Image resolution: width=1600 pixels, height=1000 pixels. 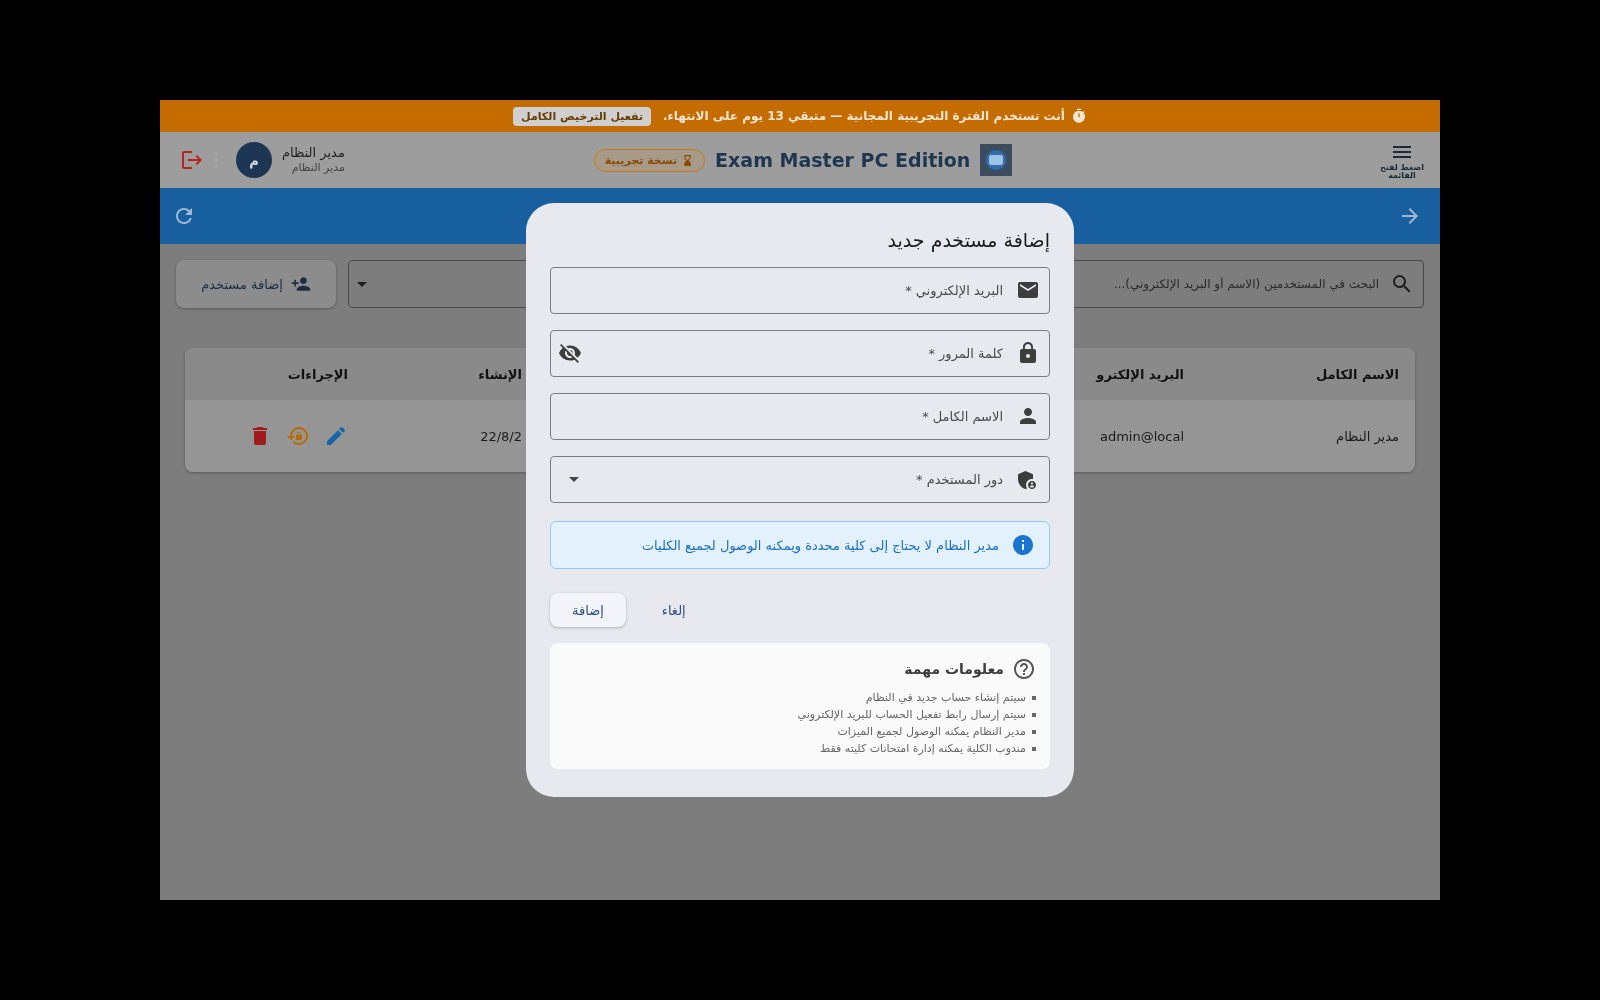 What do you see at coordinates (911, 714) in the screenshot?
I see `info-item: سيتم إرسال رابط تفعيل الحساب للبريد الإلكتروني` at bounding box center [911, 714].